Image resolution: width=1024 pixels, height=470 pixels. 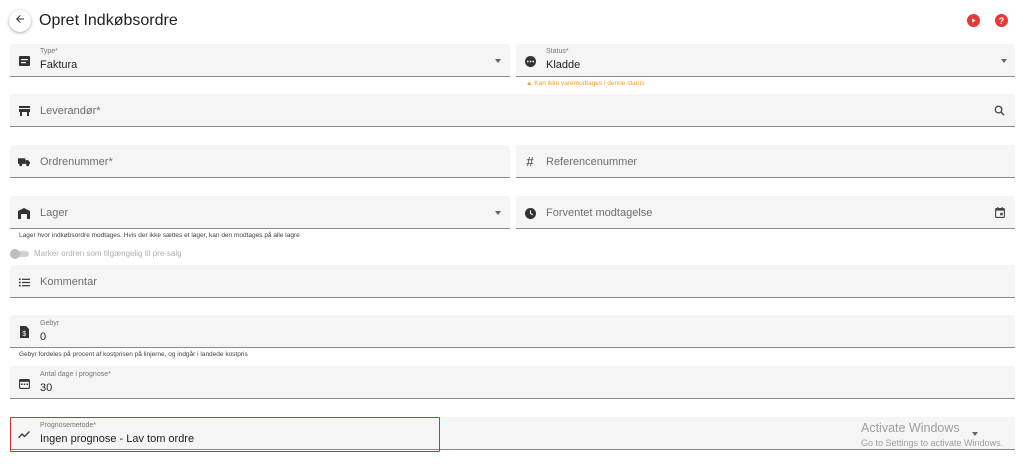 What do you see at coordinates (24, 384) in the screenshot?
I see `calendar-range-icon` at bounding box center [24, 384].